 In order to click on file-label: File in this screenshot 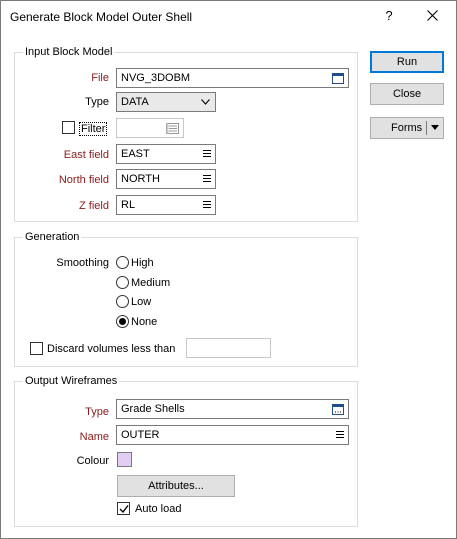, I will do `click(100, 78)`.